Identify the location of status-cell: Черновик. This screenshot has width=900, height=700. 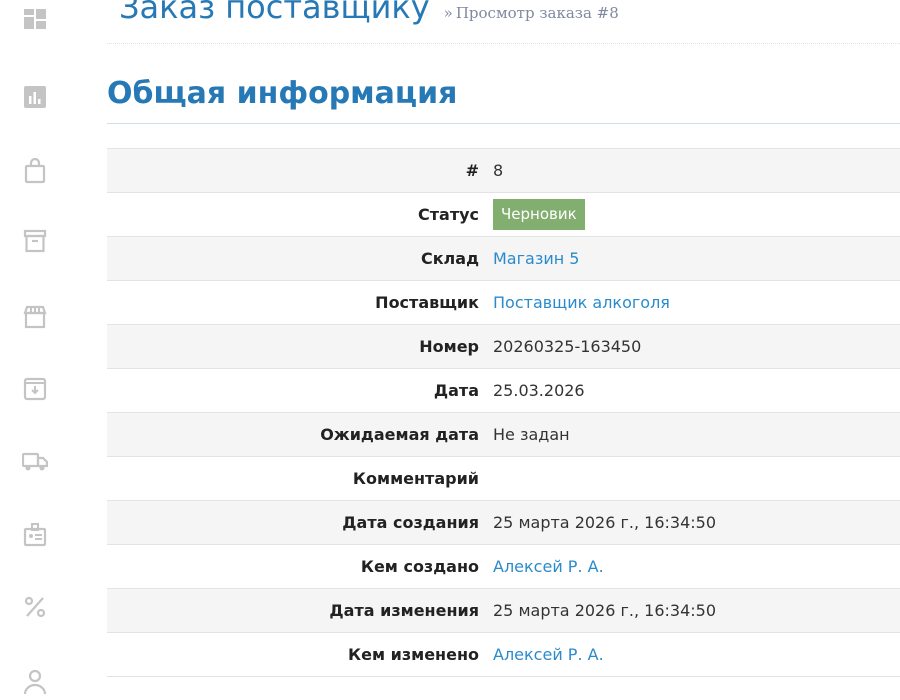
(693, 215).